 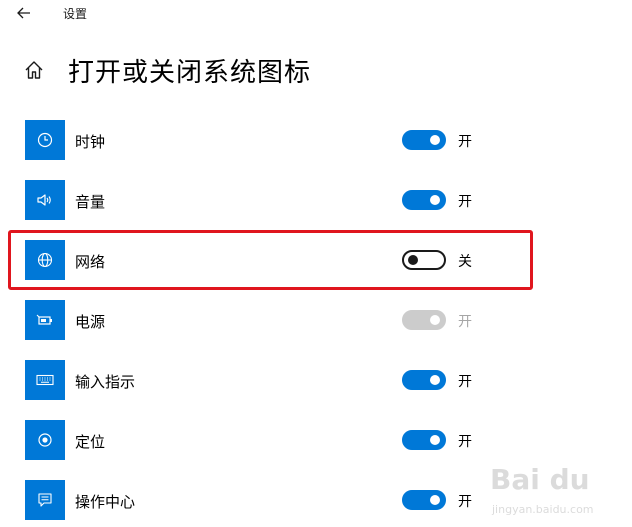 I want to click on title-bar: 设置, so click(x=316, y=13).